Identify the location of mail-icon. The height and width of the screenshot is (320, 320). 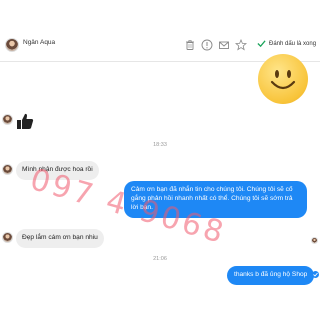
(224, 45).